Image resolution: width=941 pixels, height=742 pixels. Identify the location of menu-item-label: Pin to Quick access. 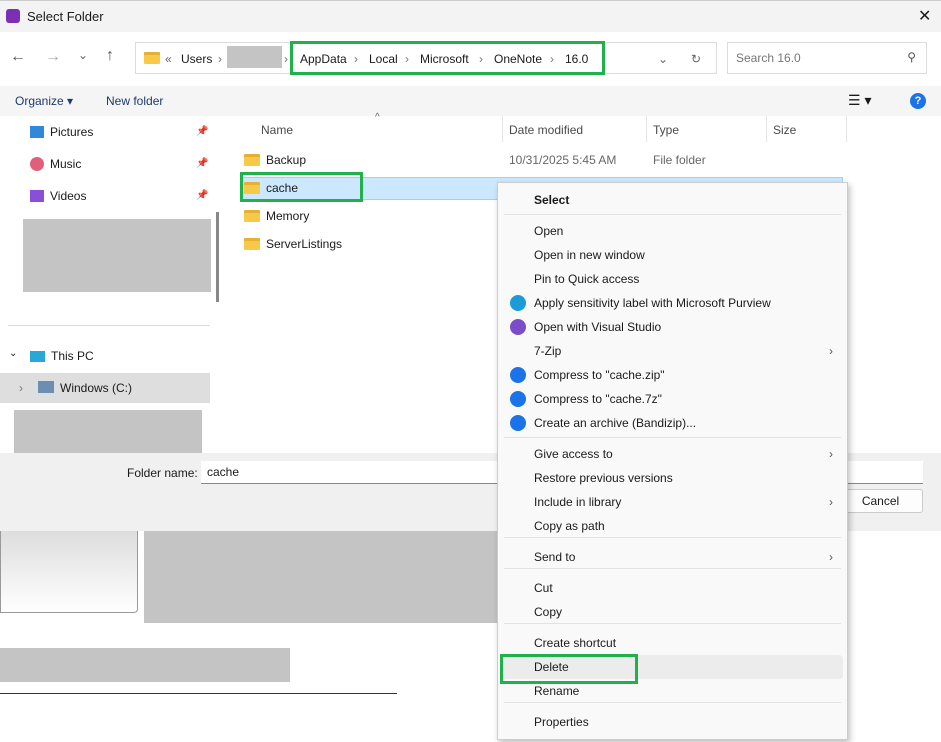
(587, 279).